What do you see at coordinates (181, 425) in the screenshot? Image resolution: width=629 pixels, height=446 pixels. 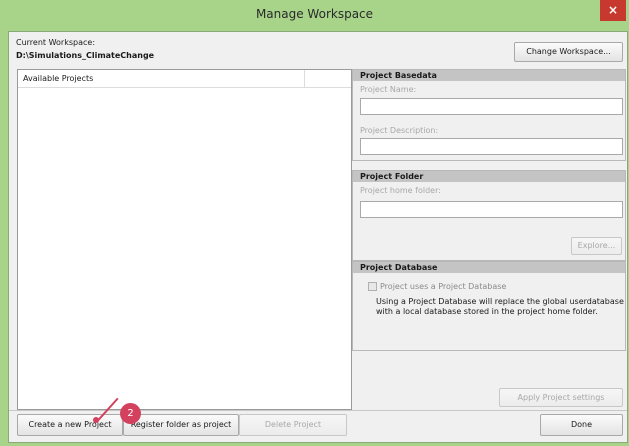 I see `register-folder-button: Register folder as project` at bounding box center [181, 425].